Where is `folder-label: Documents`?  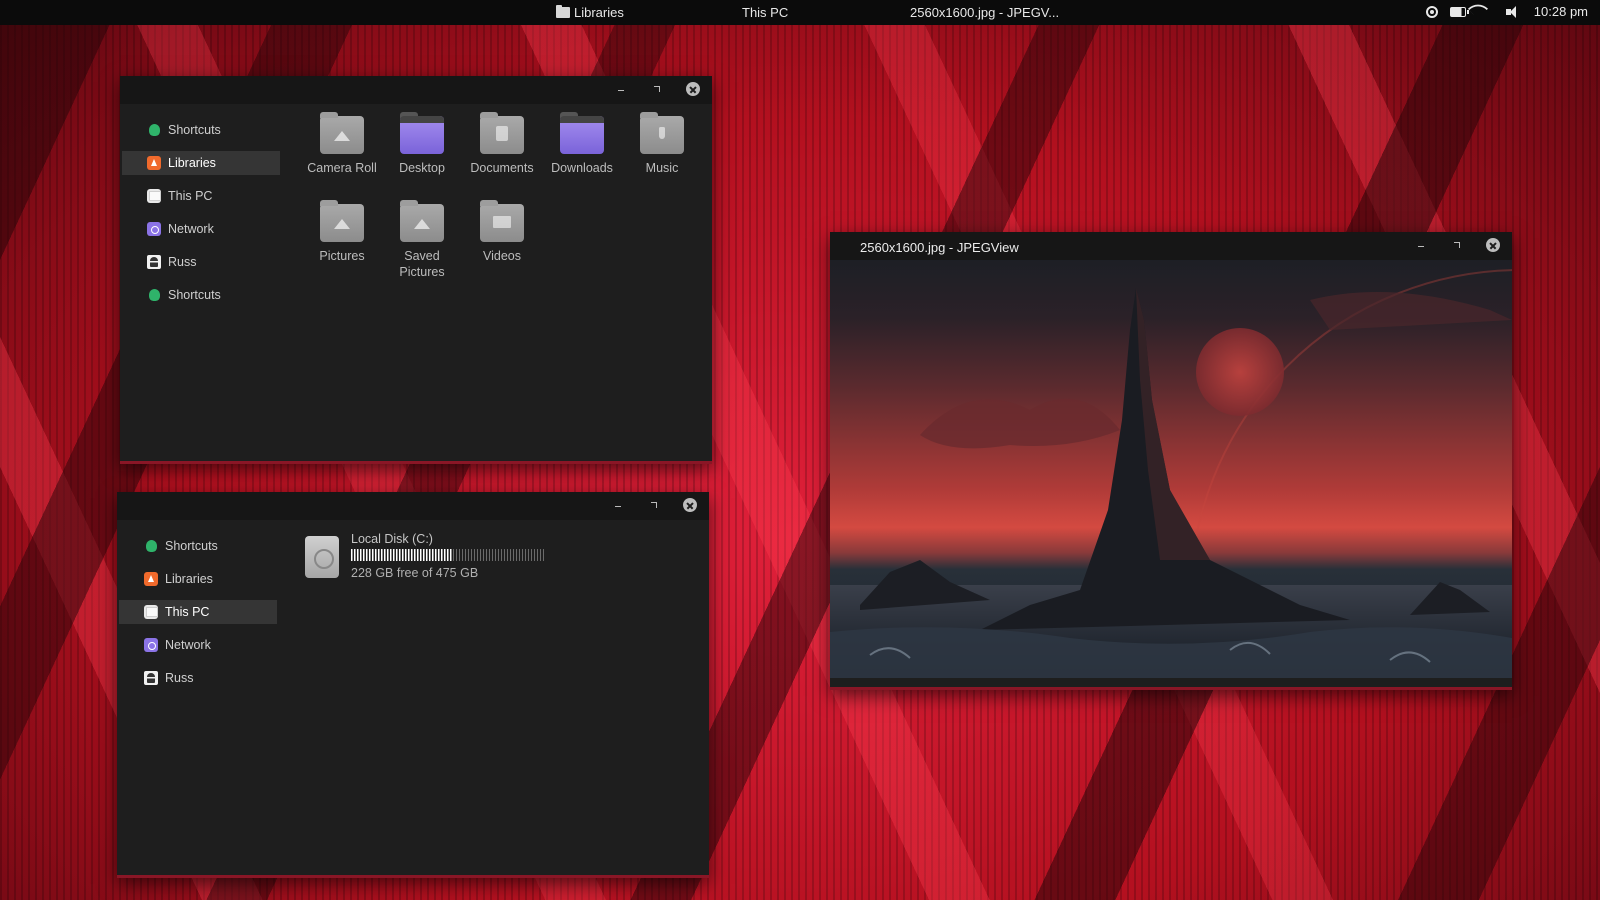 folder-label: Documents is located at coordinates (502, 168).